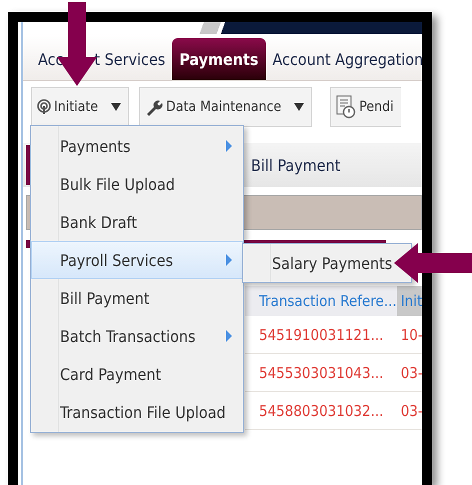 This screenshot has height=485, width=472. What do you see at coordinates (137, 298) in the screenshot?
I see `menu-item: Bill Payment` at bounding box center [137, 298].